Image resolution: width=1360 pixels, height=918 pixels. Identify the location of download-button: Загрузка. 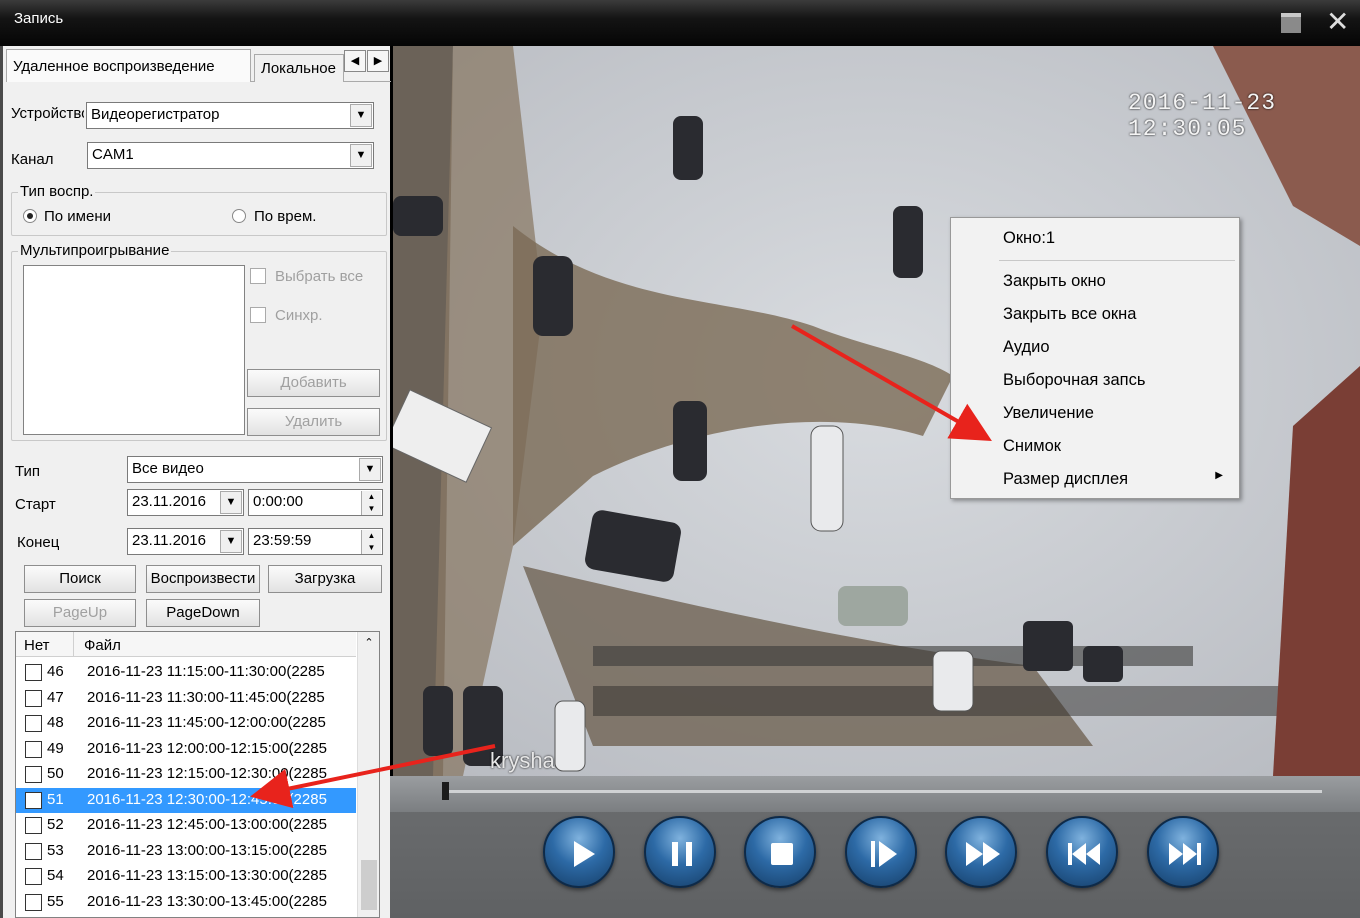
(325, 579).